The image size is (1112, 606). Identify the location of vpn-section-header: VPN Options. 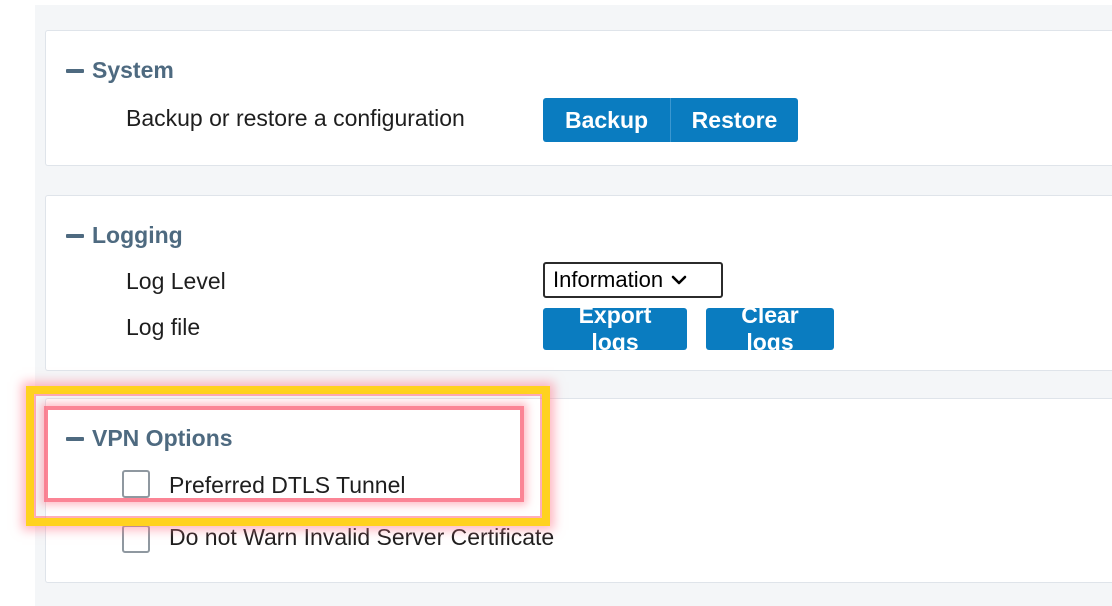
(149, 438).